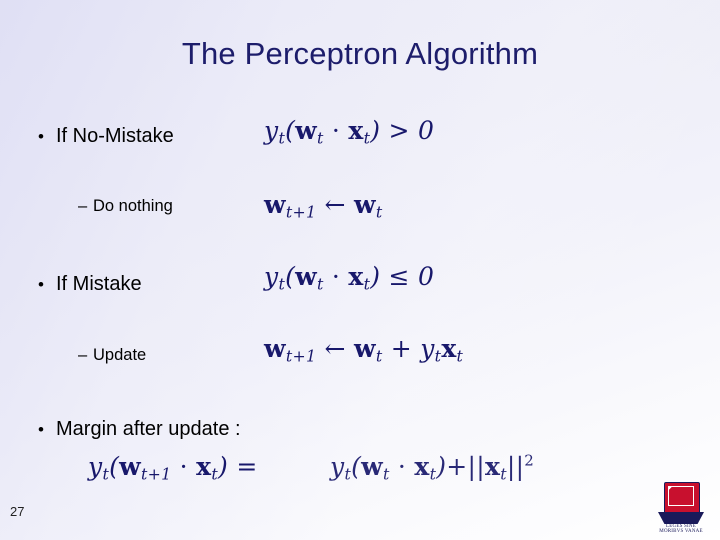 The image size is (720, 540). I want to click on equation-no-mistake-update: wt+1 ← wt, so click(323, 205).